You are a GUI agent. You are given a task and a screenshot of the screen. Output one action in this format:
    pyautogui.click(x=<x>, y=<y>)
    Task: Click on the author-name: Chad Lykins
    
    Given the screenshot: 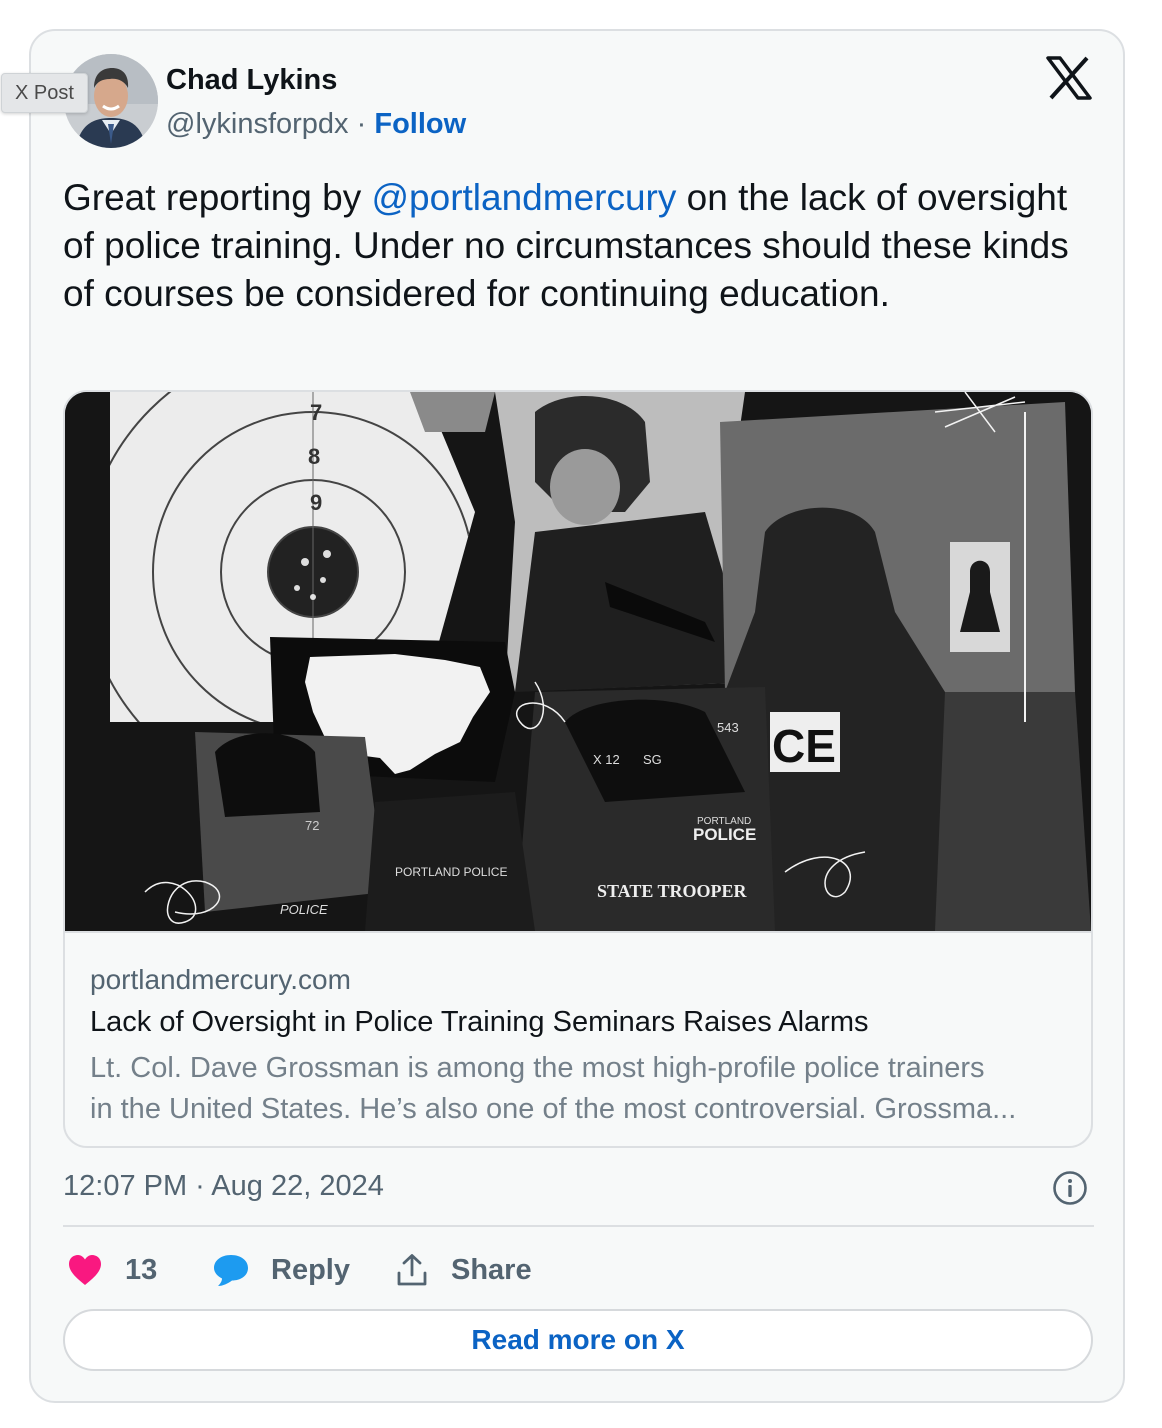 What is the action you would take?
    pyautogui.click(x=251, y=80)
    